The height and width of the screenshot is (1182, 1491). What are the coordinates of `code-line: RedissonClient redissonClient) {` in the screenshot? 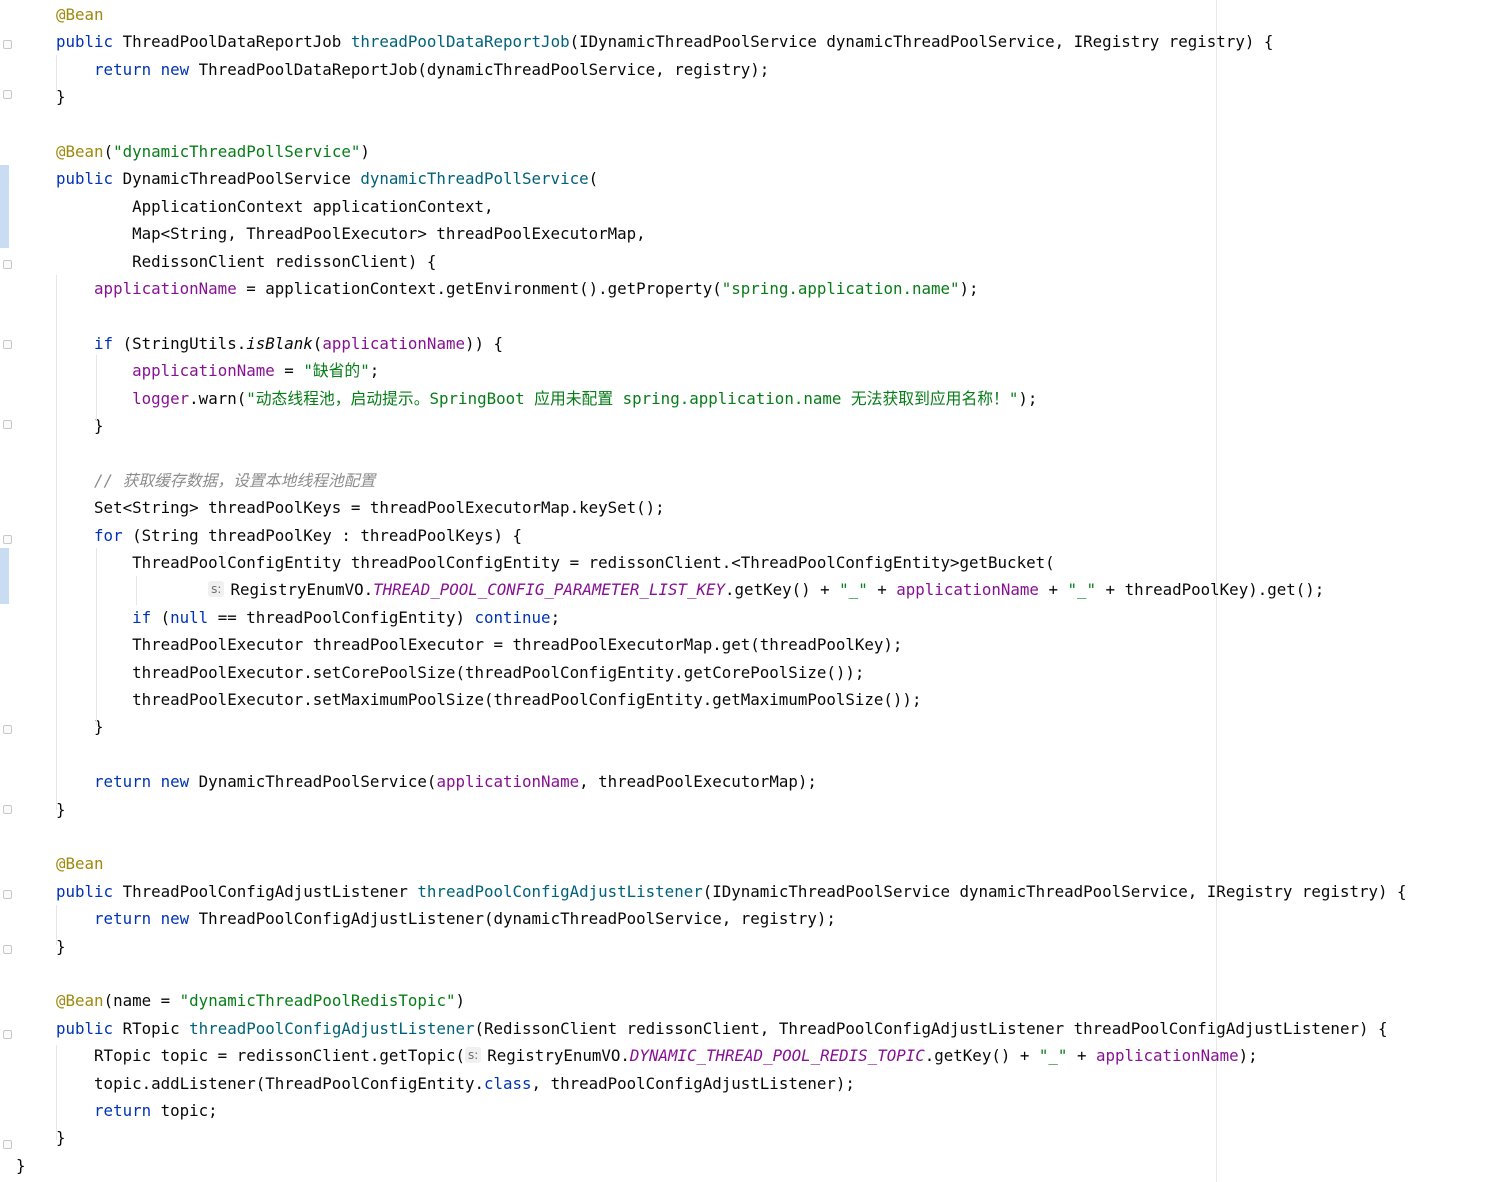 It's located at (246, 261).